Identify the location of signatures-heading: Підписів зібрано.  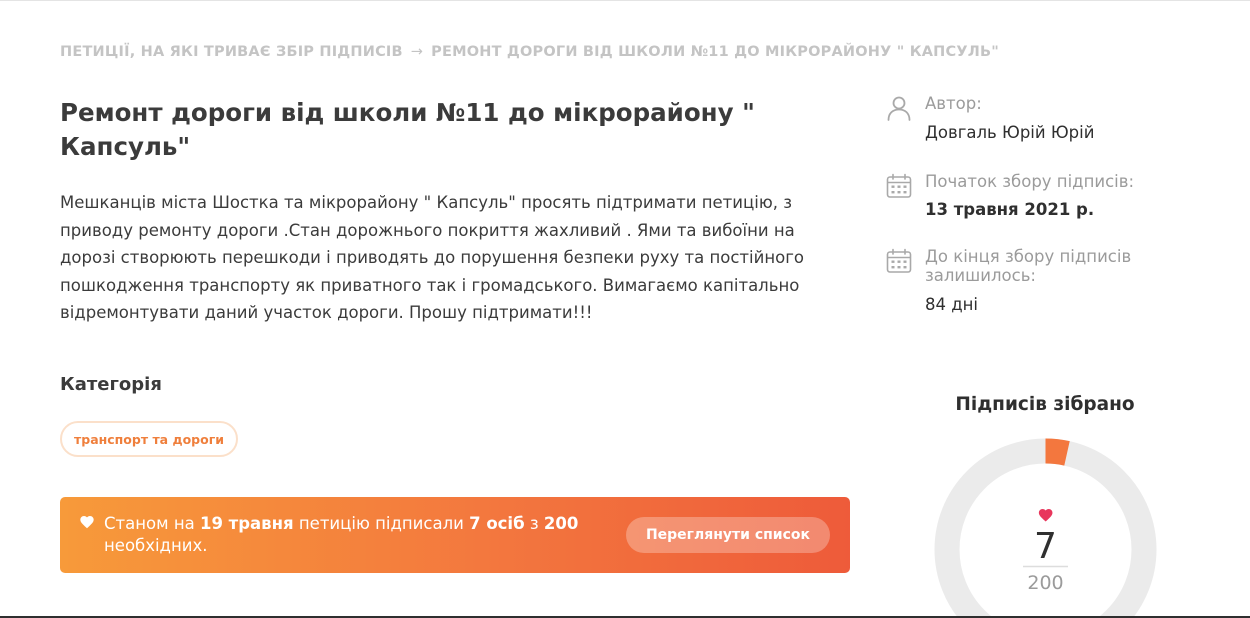
(1045, 404).